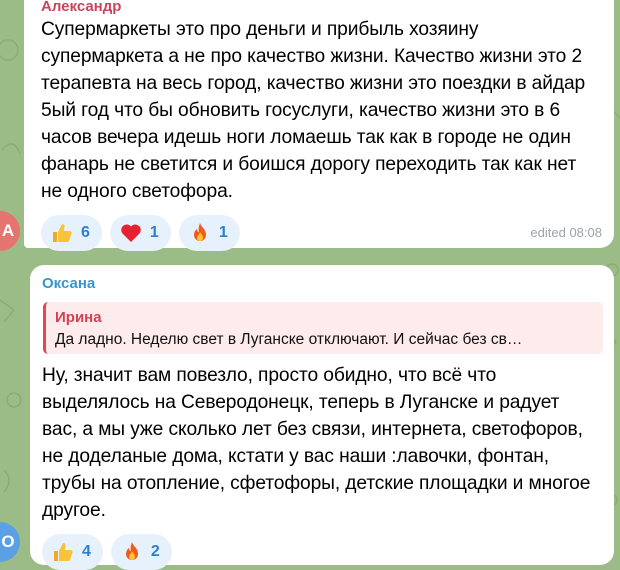  I want to click on sender-name: Александр, so click(319, 8).